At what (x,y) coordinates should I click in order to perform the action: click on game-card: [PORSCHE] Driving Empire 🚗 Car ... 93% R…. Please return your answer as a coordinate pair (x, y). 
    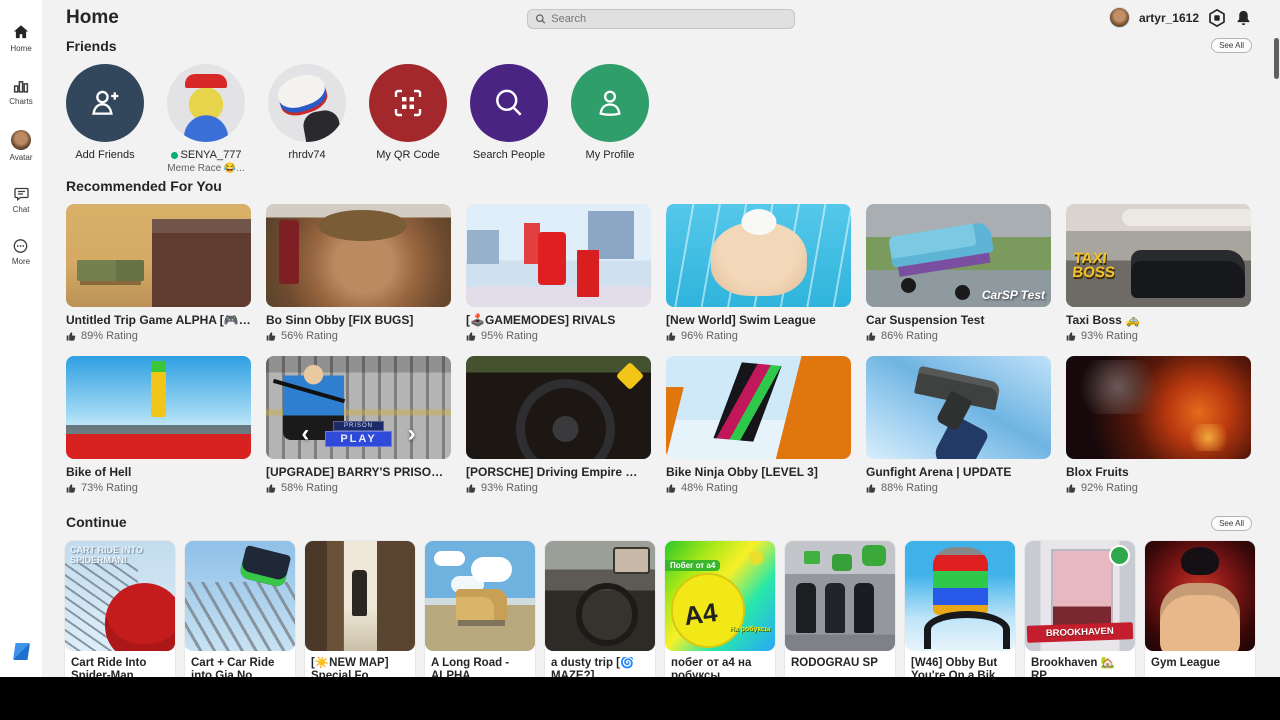
    Looking at the image, I should click on (558, 425).